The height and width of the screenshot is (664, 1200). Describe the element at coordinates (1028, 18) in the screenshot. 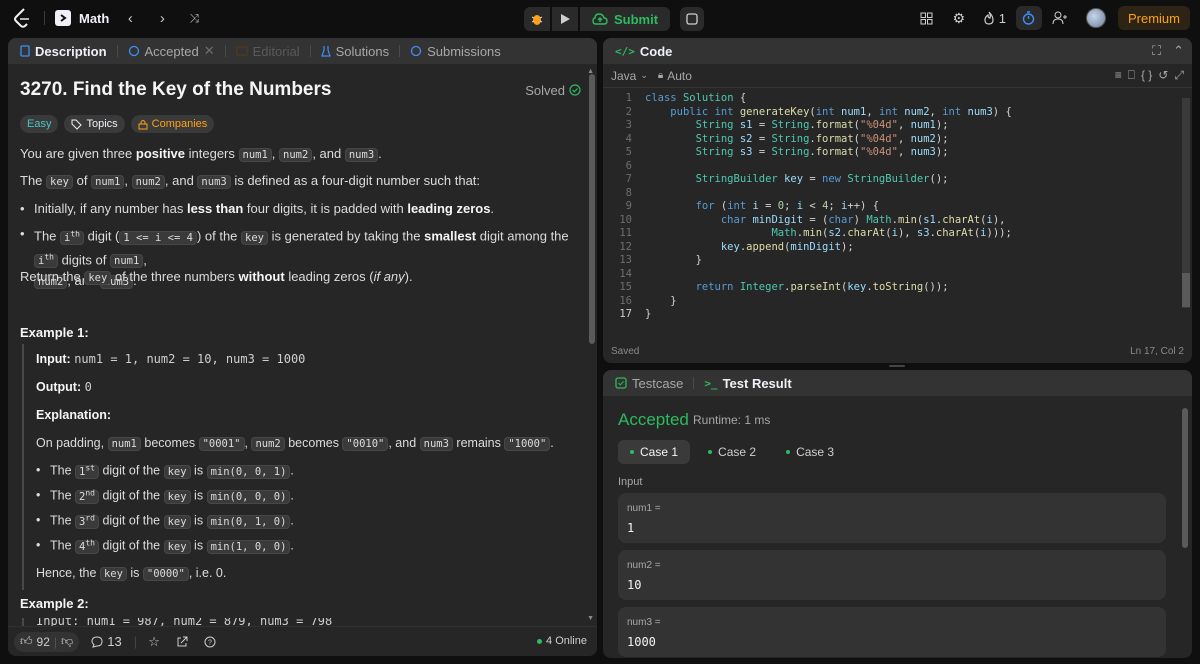

I see `timer-button` at that location.